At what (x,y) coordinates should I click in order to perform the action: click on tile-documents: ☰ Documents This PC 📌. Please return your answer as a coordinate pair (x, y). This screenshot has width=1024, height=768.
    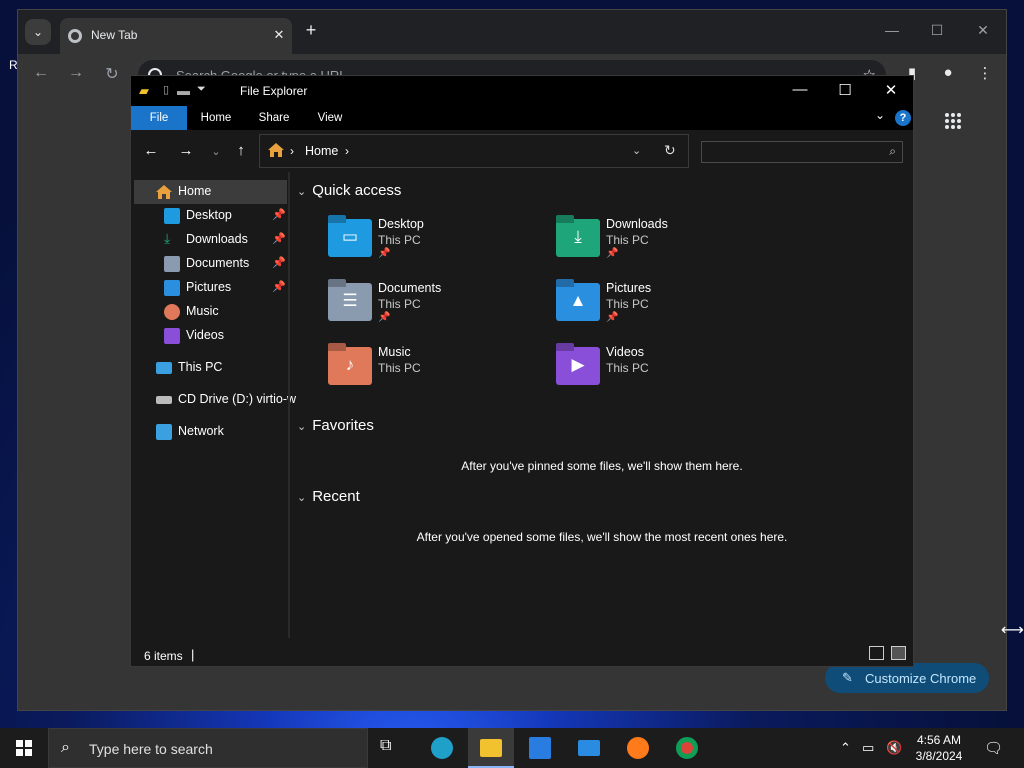
    Looking at the image, I should click on (438, 309).